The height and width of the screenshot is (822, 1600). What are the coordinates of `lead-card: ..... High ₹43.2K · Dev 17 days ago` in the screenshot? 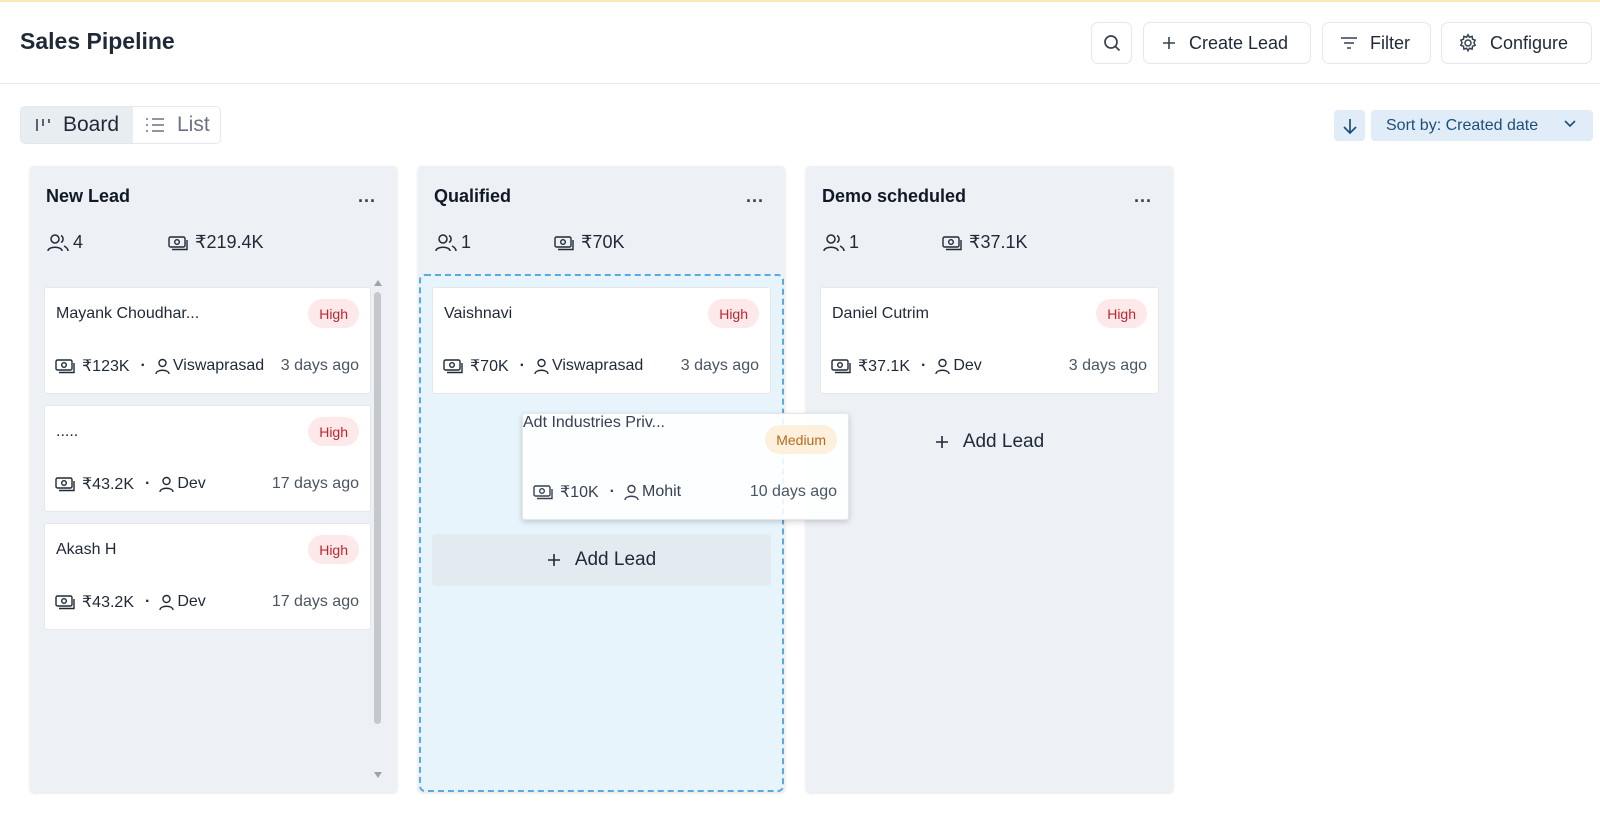 It's located at (207, 458).